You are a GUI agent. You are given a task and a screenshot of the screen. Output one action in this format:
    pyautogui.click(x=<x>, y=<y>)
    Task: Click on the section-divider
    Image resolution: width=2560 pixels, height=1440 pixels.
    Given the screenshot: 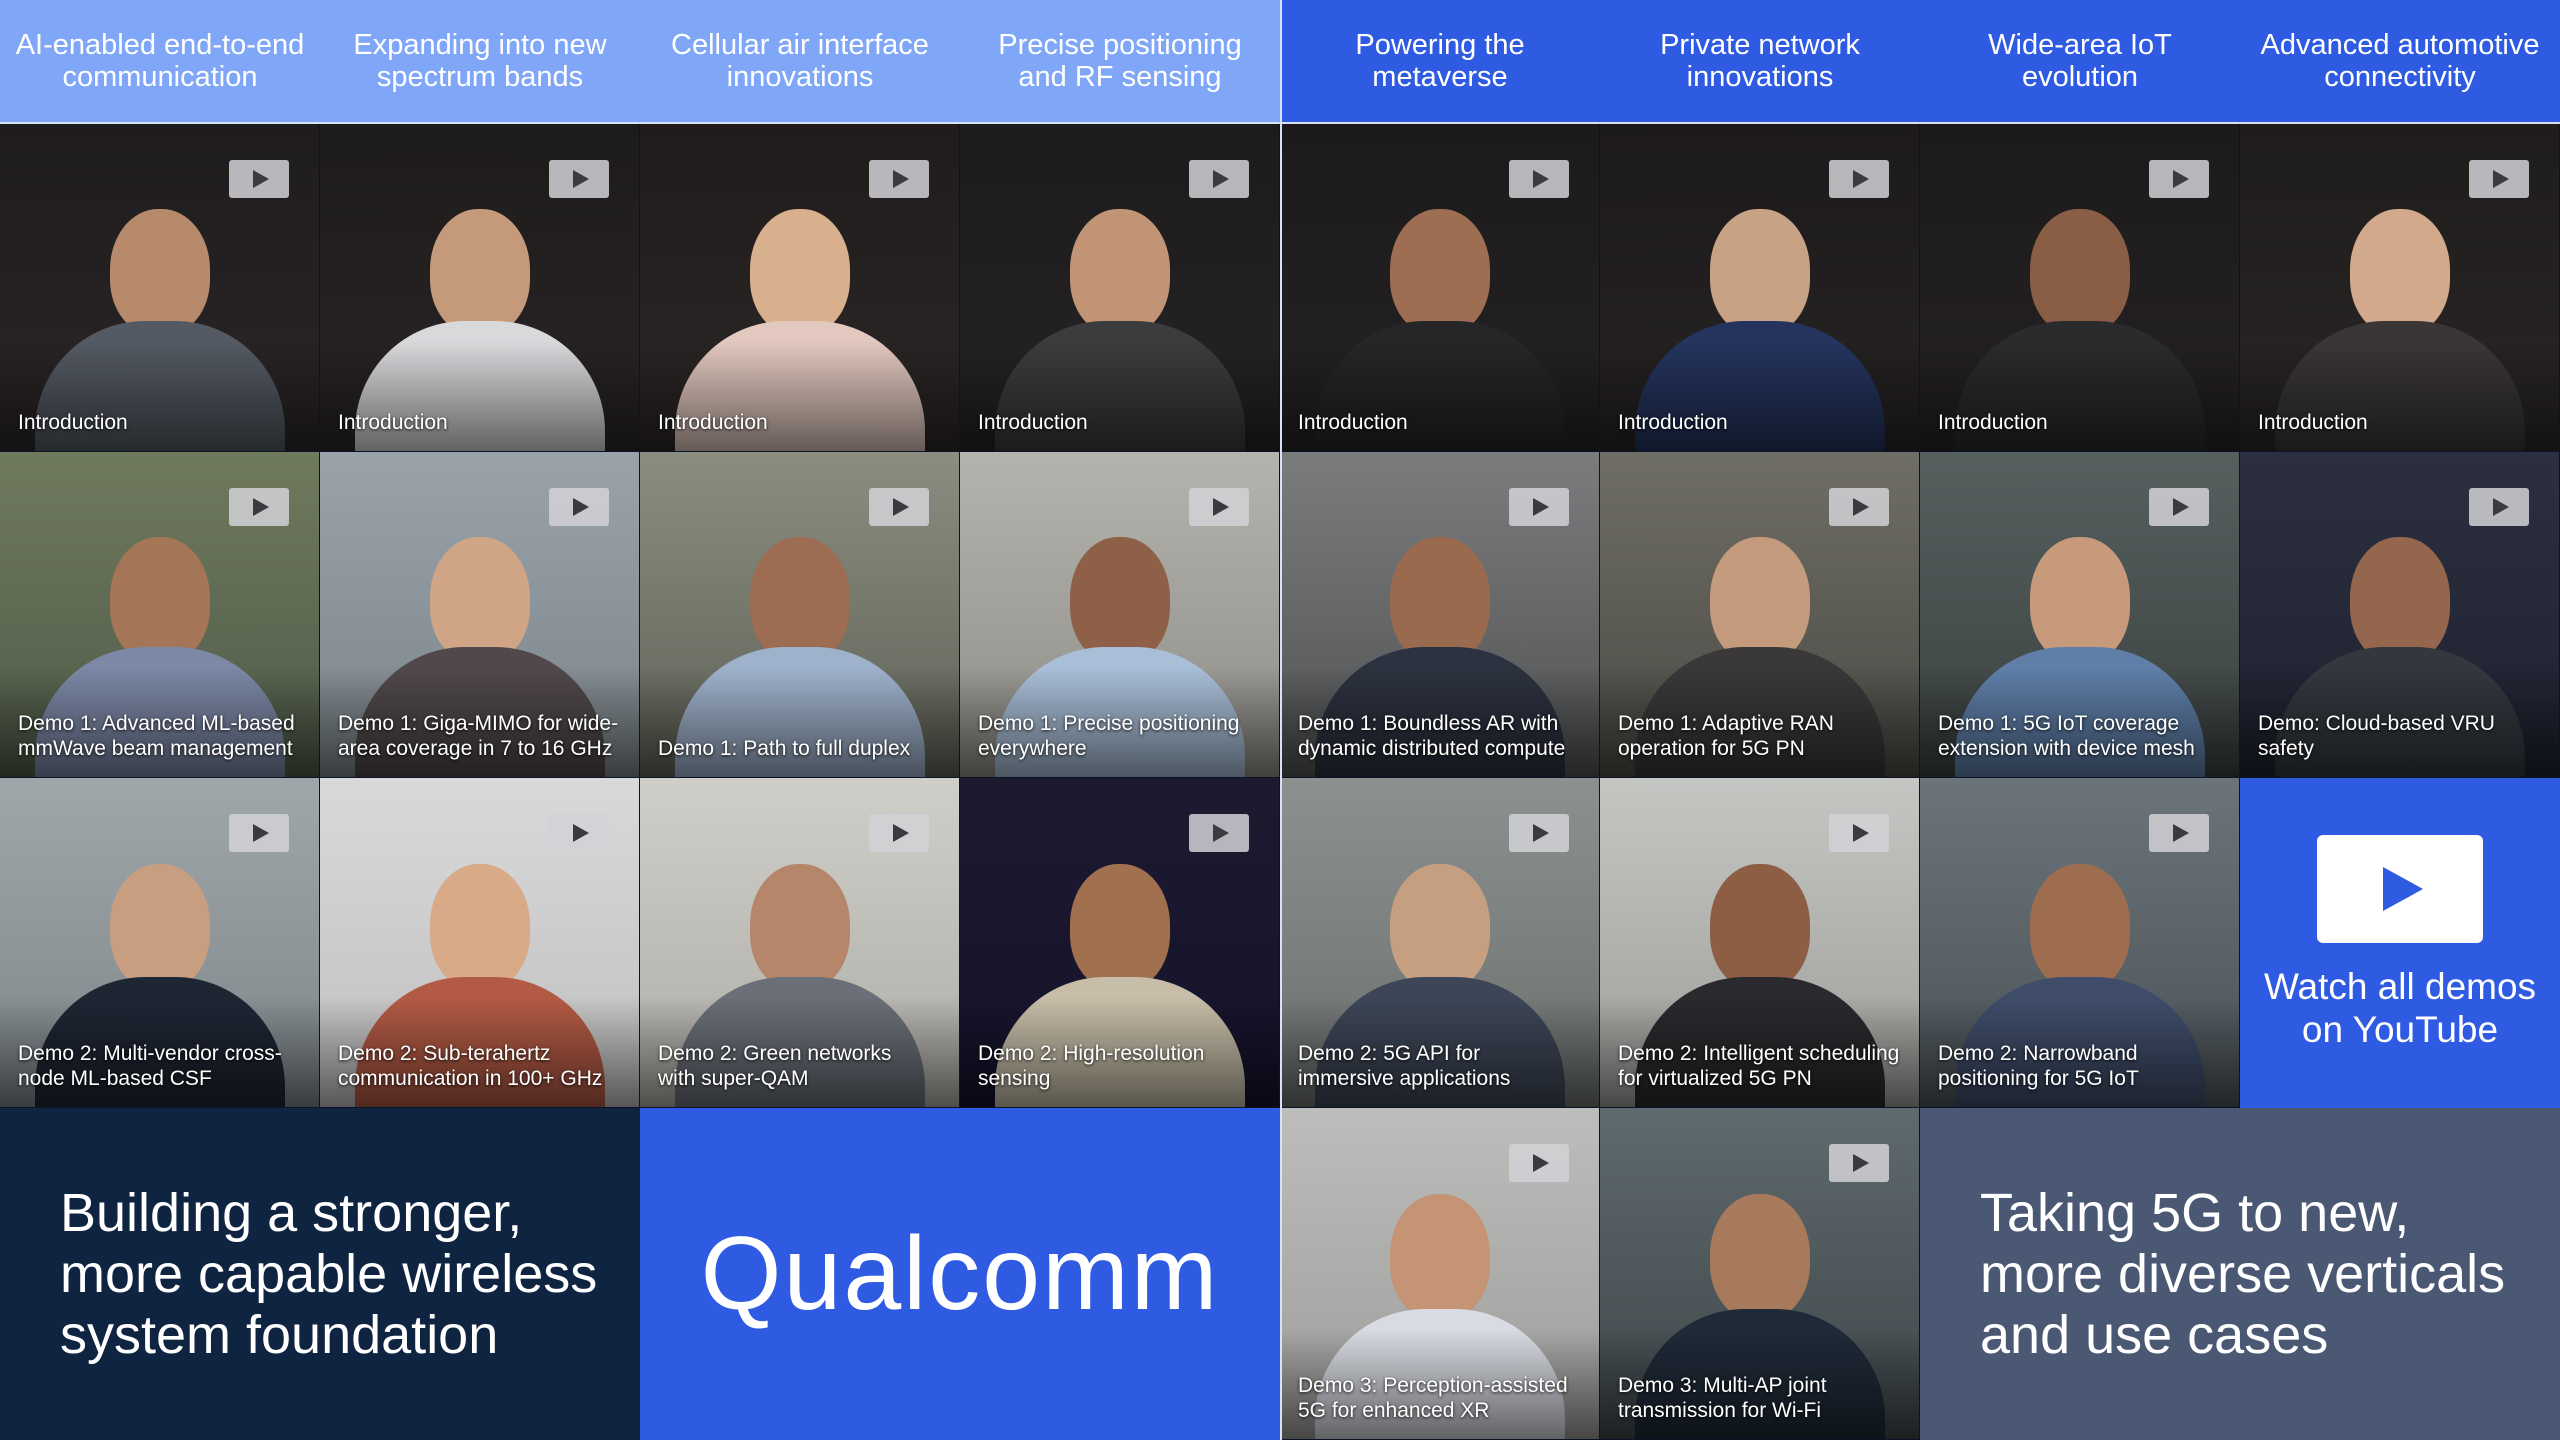 What is the action you would take?
    pyautogui.click(x=1281, y=720)
    